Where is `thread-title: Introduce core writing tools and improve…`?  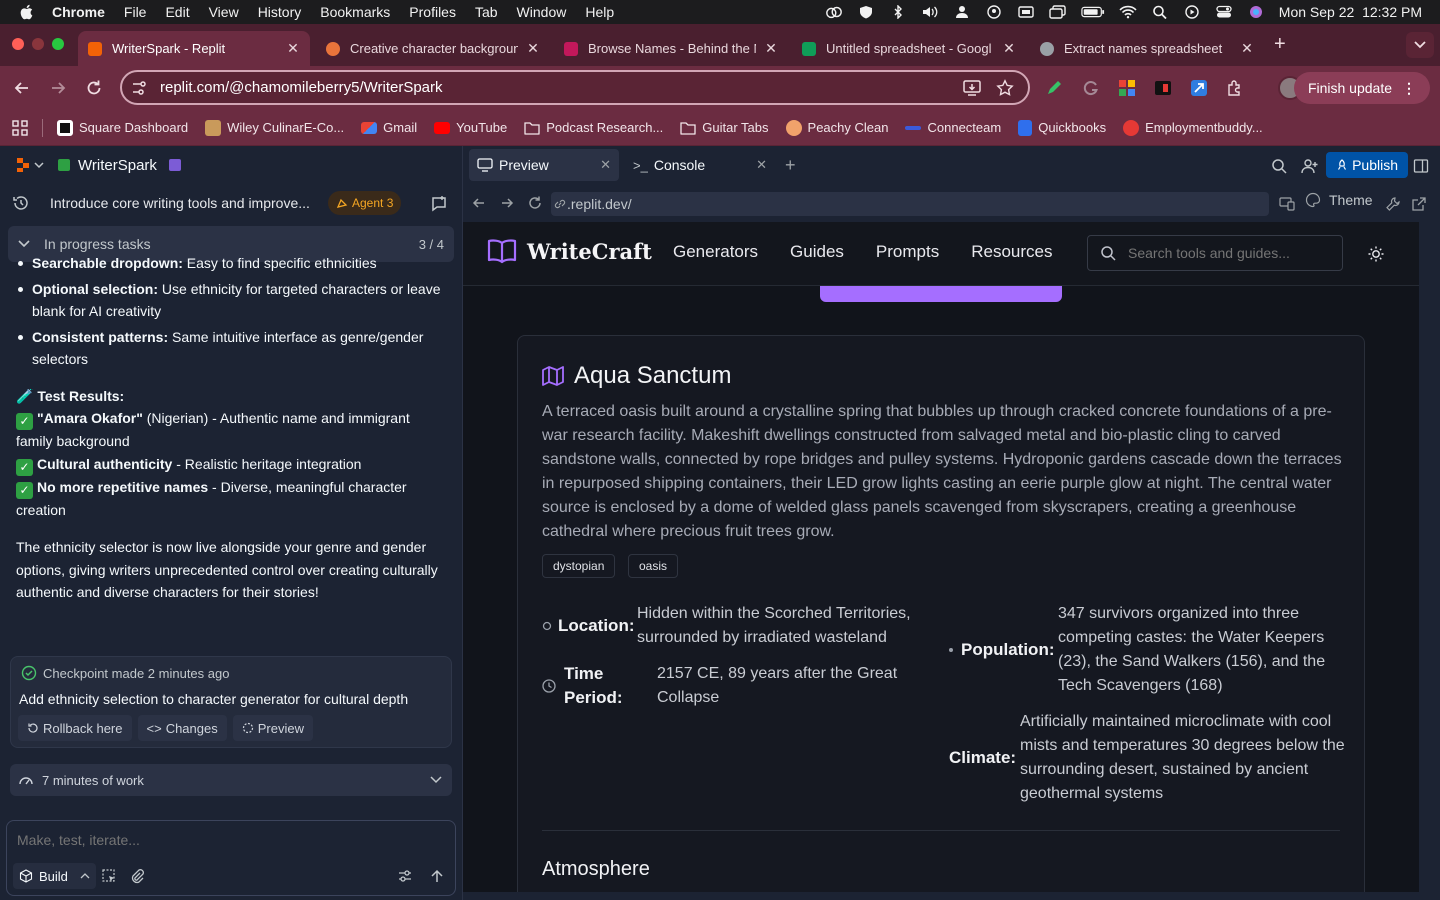 thread-title: Introduce core writing tools and improve… is located at coordinates (186, 203).